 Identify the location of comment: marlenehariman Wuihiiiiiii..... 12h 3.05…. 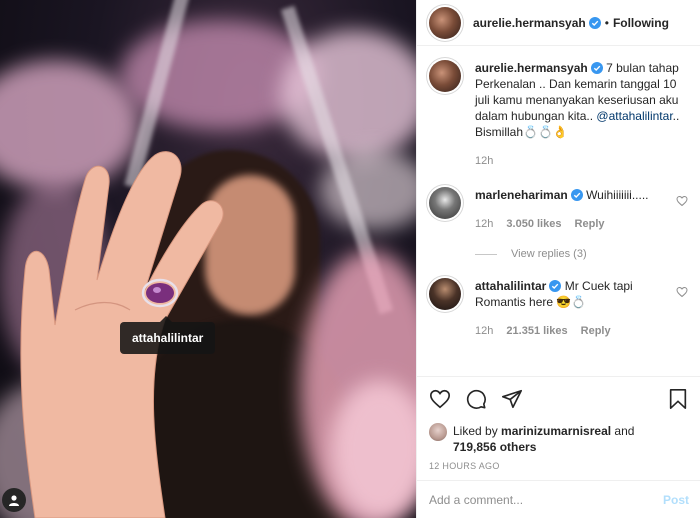
(558, 224).